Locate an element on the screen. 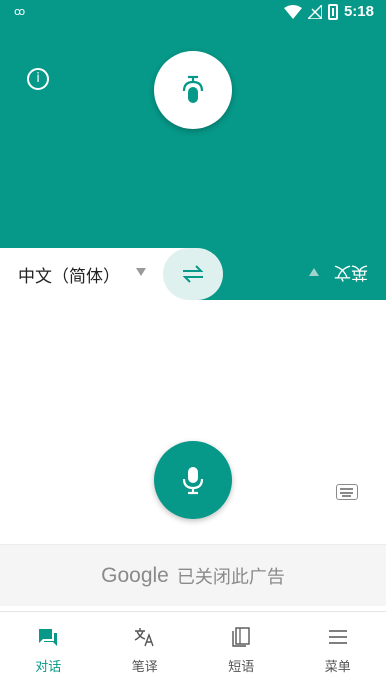 Image resolution: width=386 pixels, height=686 pixels. status-icons: 5:18 is located at coordinates (328, 11).